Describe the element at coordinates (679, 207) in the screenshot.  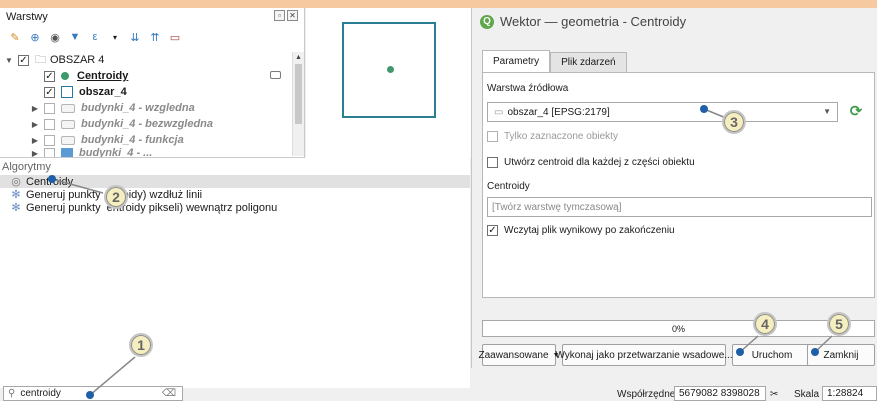
I see `output-input: [Twórz warstwę tymczasową]` at that location.